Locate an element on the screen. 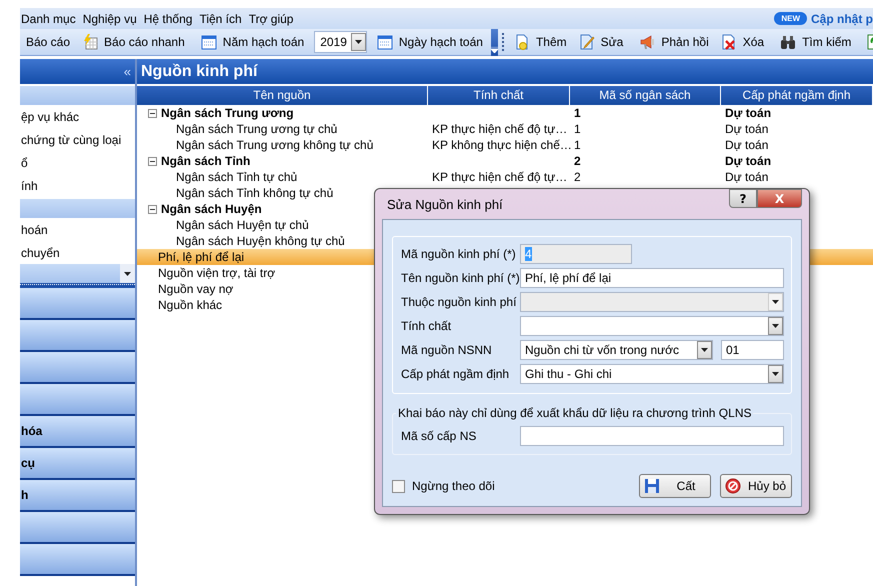  new-badge: NEW is located at coordinates (790, 18).